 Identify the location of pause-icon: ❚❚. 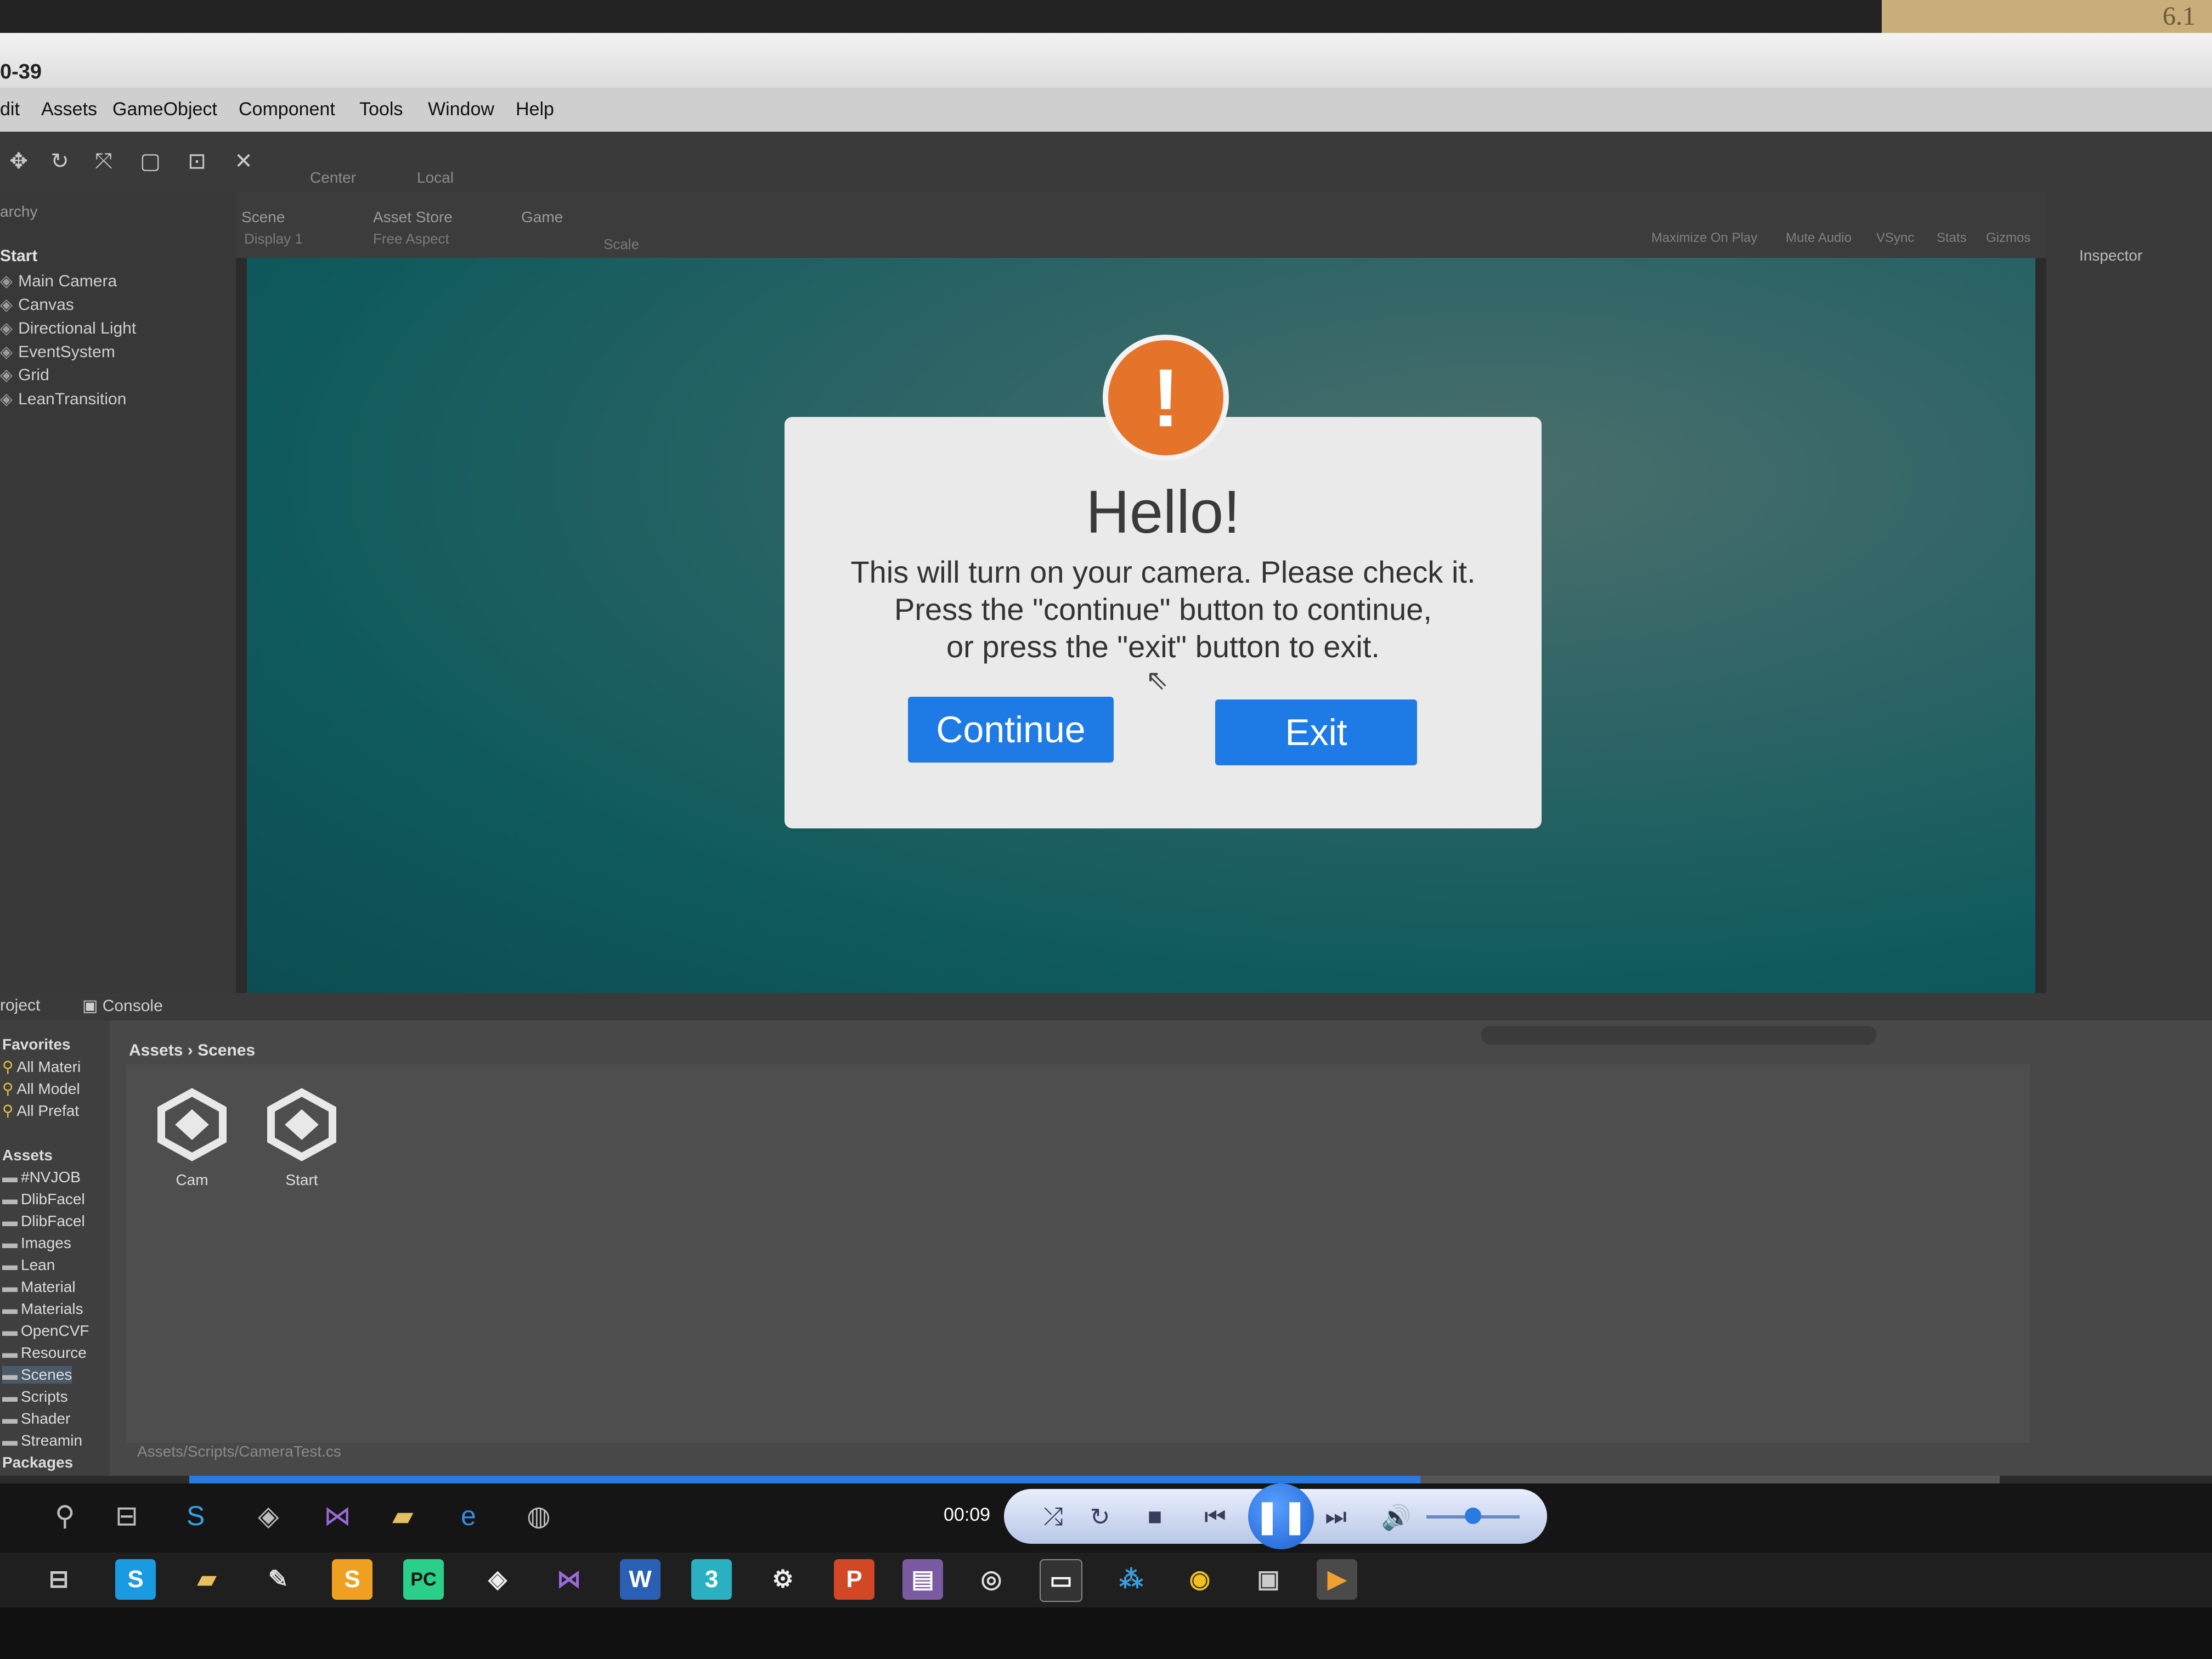
(1281, 1516).